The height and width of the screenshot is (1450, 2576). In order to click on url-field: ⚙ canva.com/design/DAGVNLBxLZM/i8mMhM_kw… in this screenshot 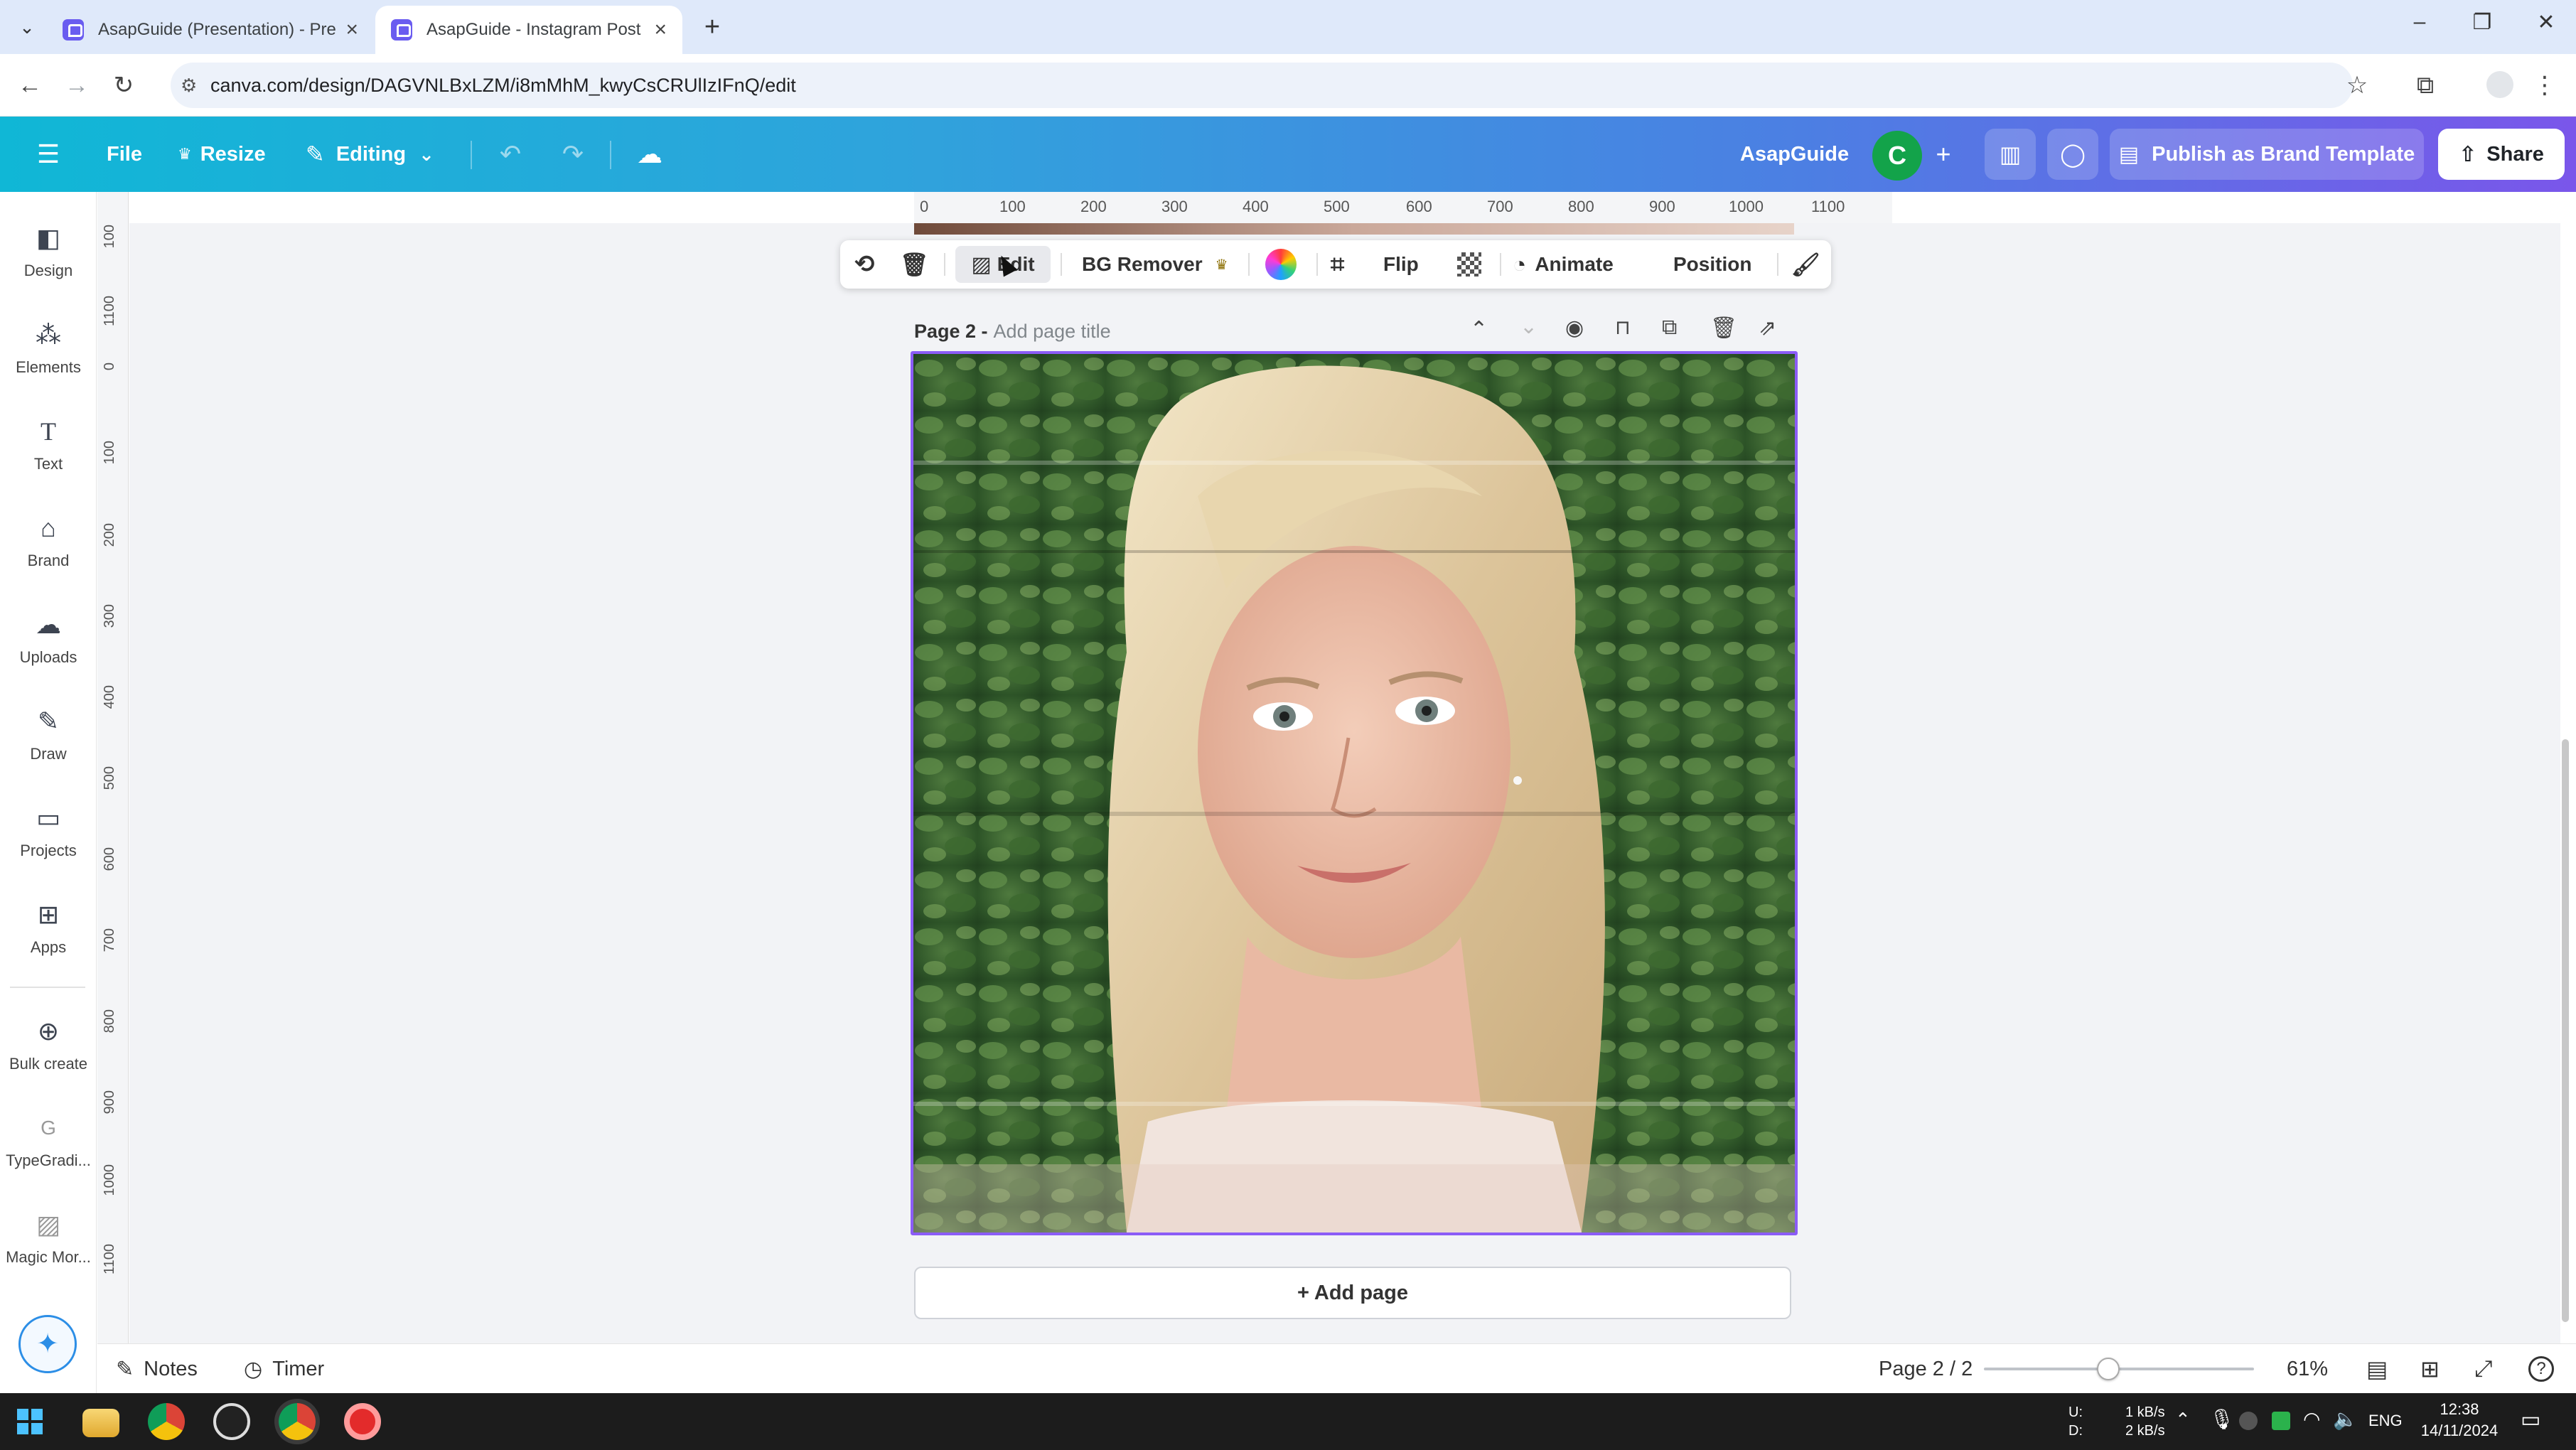, I will do `click(1262, 85)`.